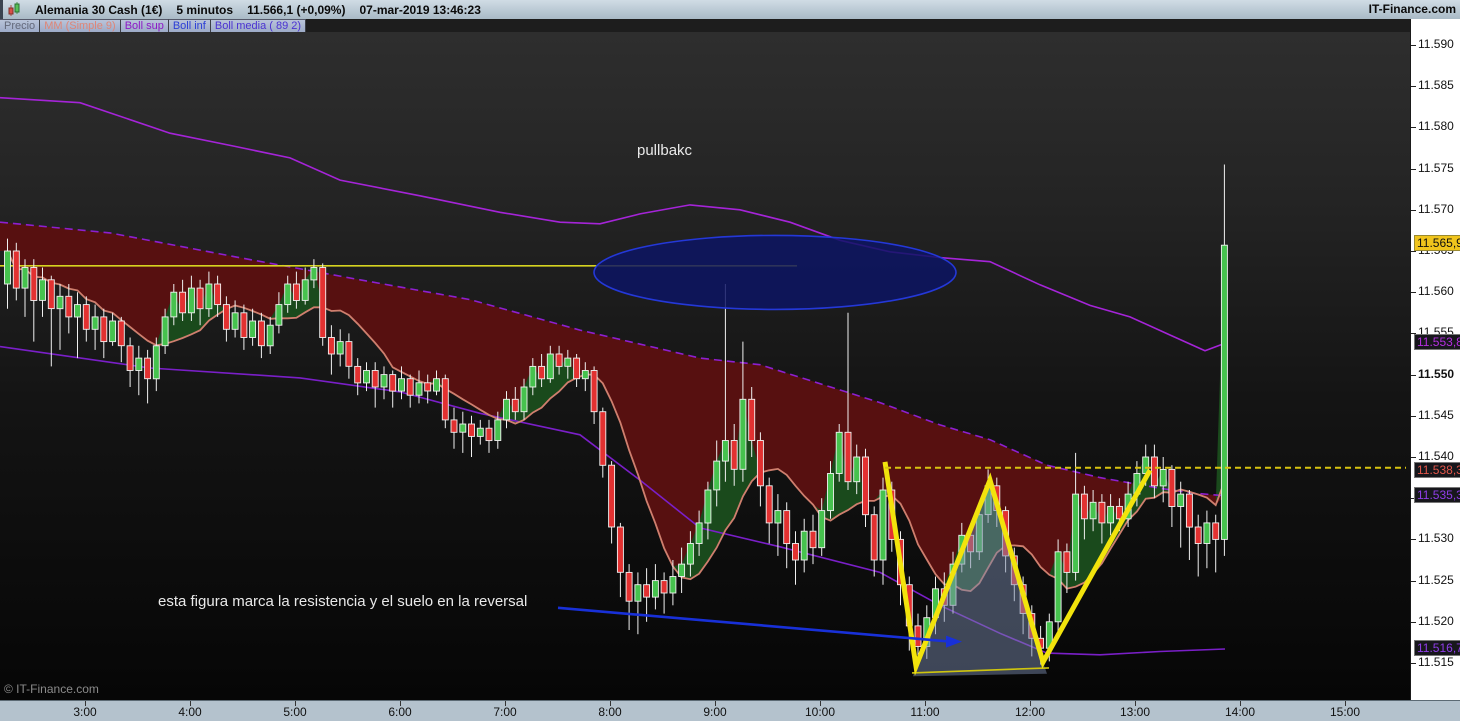  What do you see at coordinates (665, 150) in the screenshot?
I see `annotation-text-pullback: pullbakc` at bounding box center [665, 150].